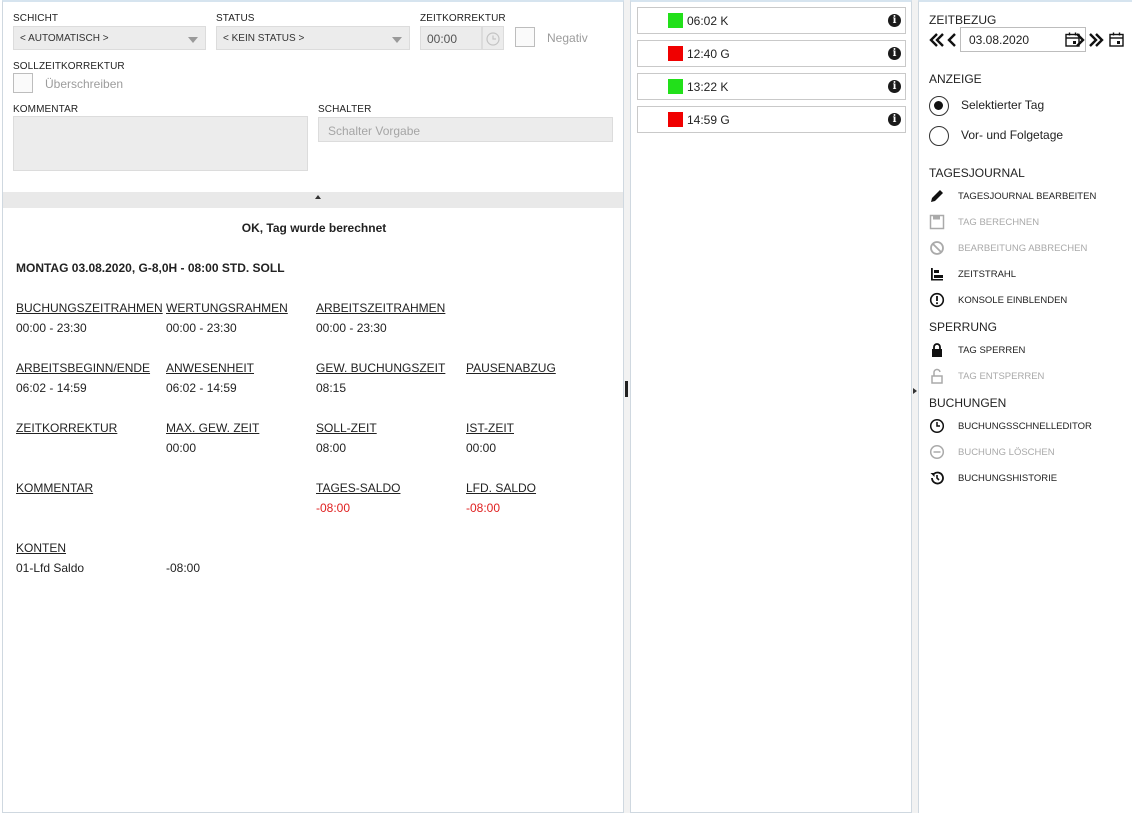 This screenshot has width=1132, height=813. Describe the element at coordinates (313, 200) in the screenshot. I see `form-collapse-bar` at that location.